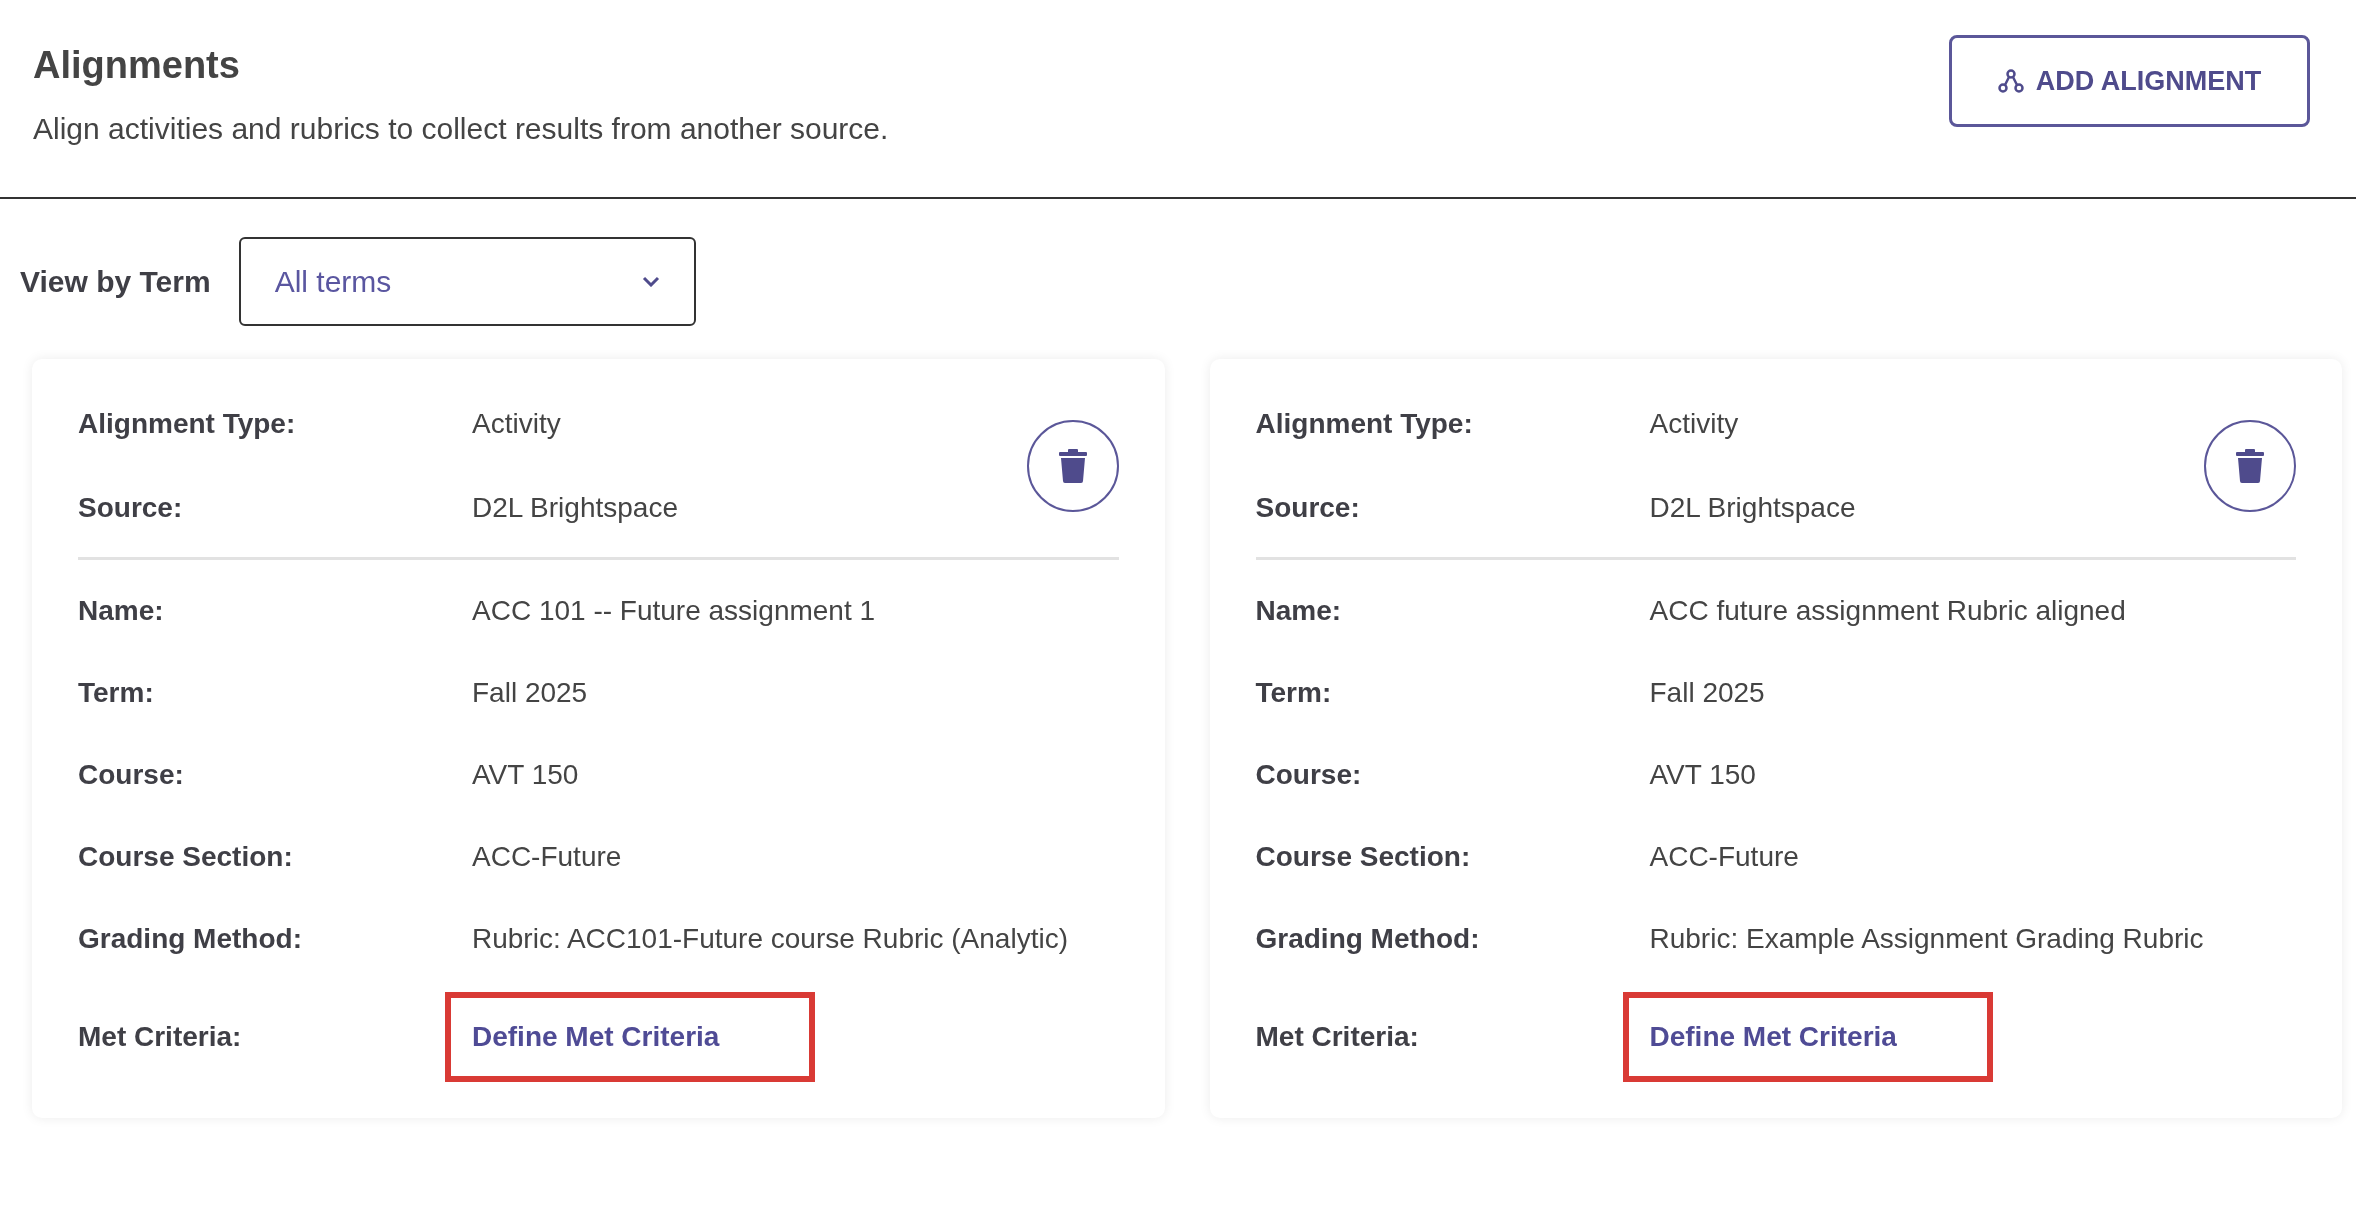 This screenshot has height=1216, width=2356. I want to click on field-value: ACC 101 -- Future assignment 1, so click(674, 611).